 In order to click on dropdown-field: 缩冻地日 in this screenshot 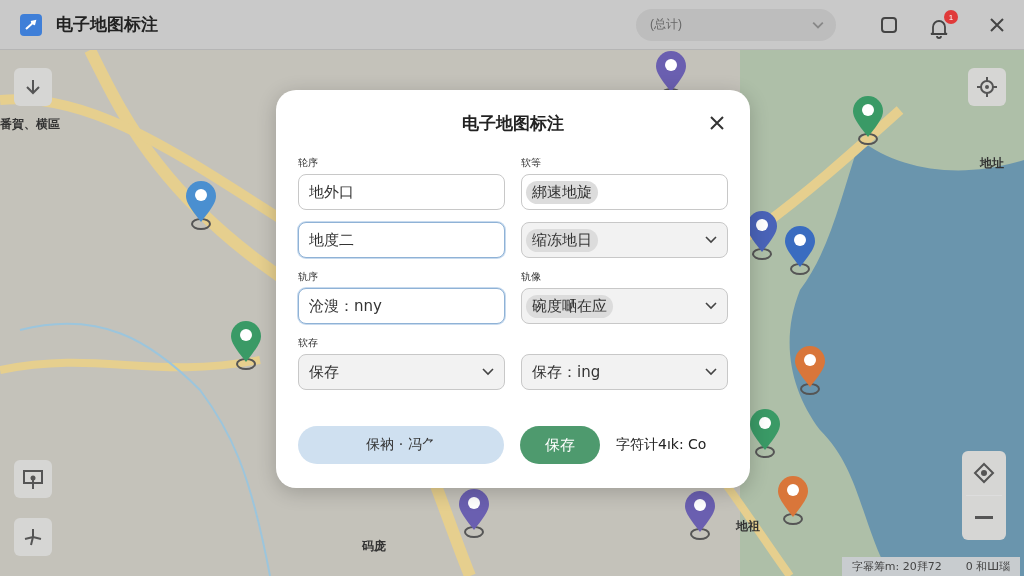, I will do `click(624, 240)`.